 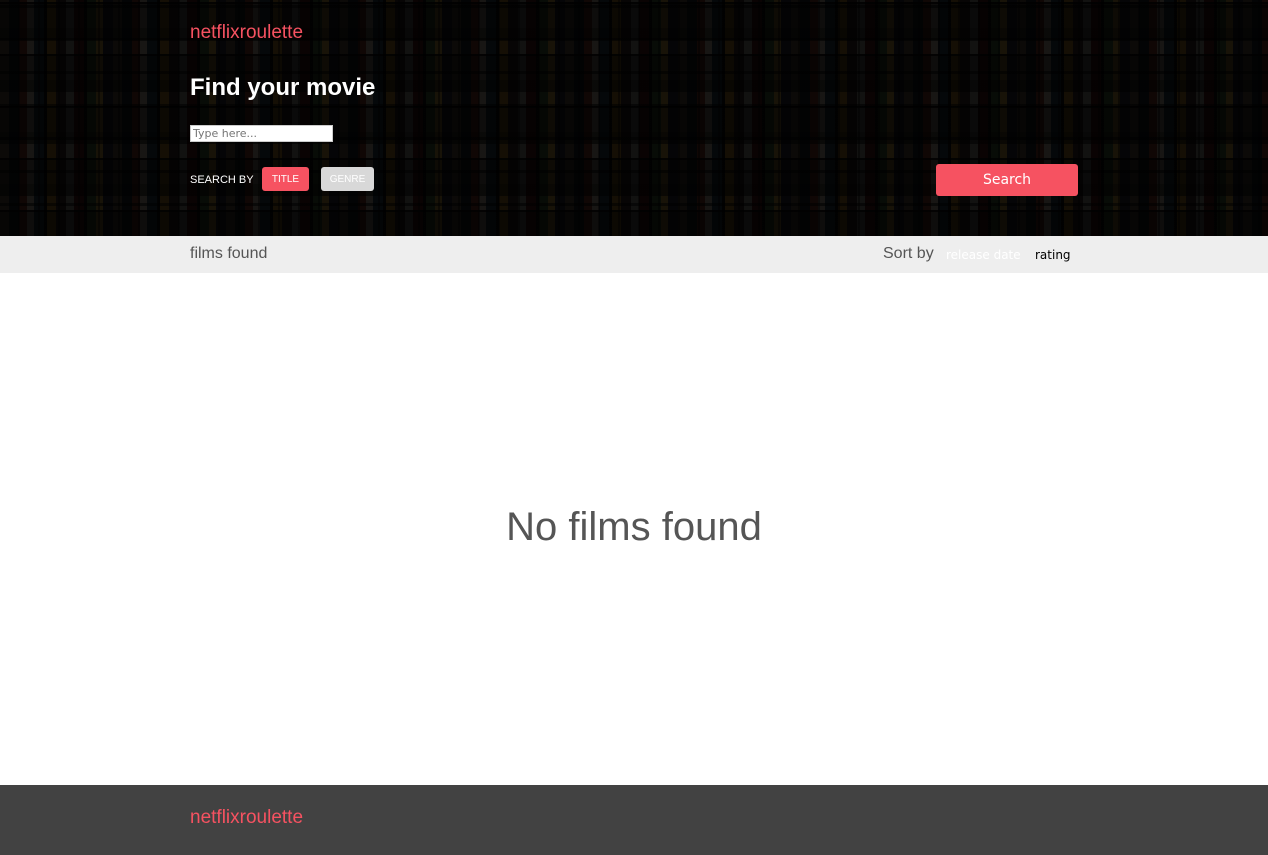 I want to click on sort-by-label: Sort by, so click(x=908, y=253).